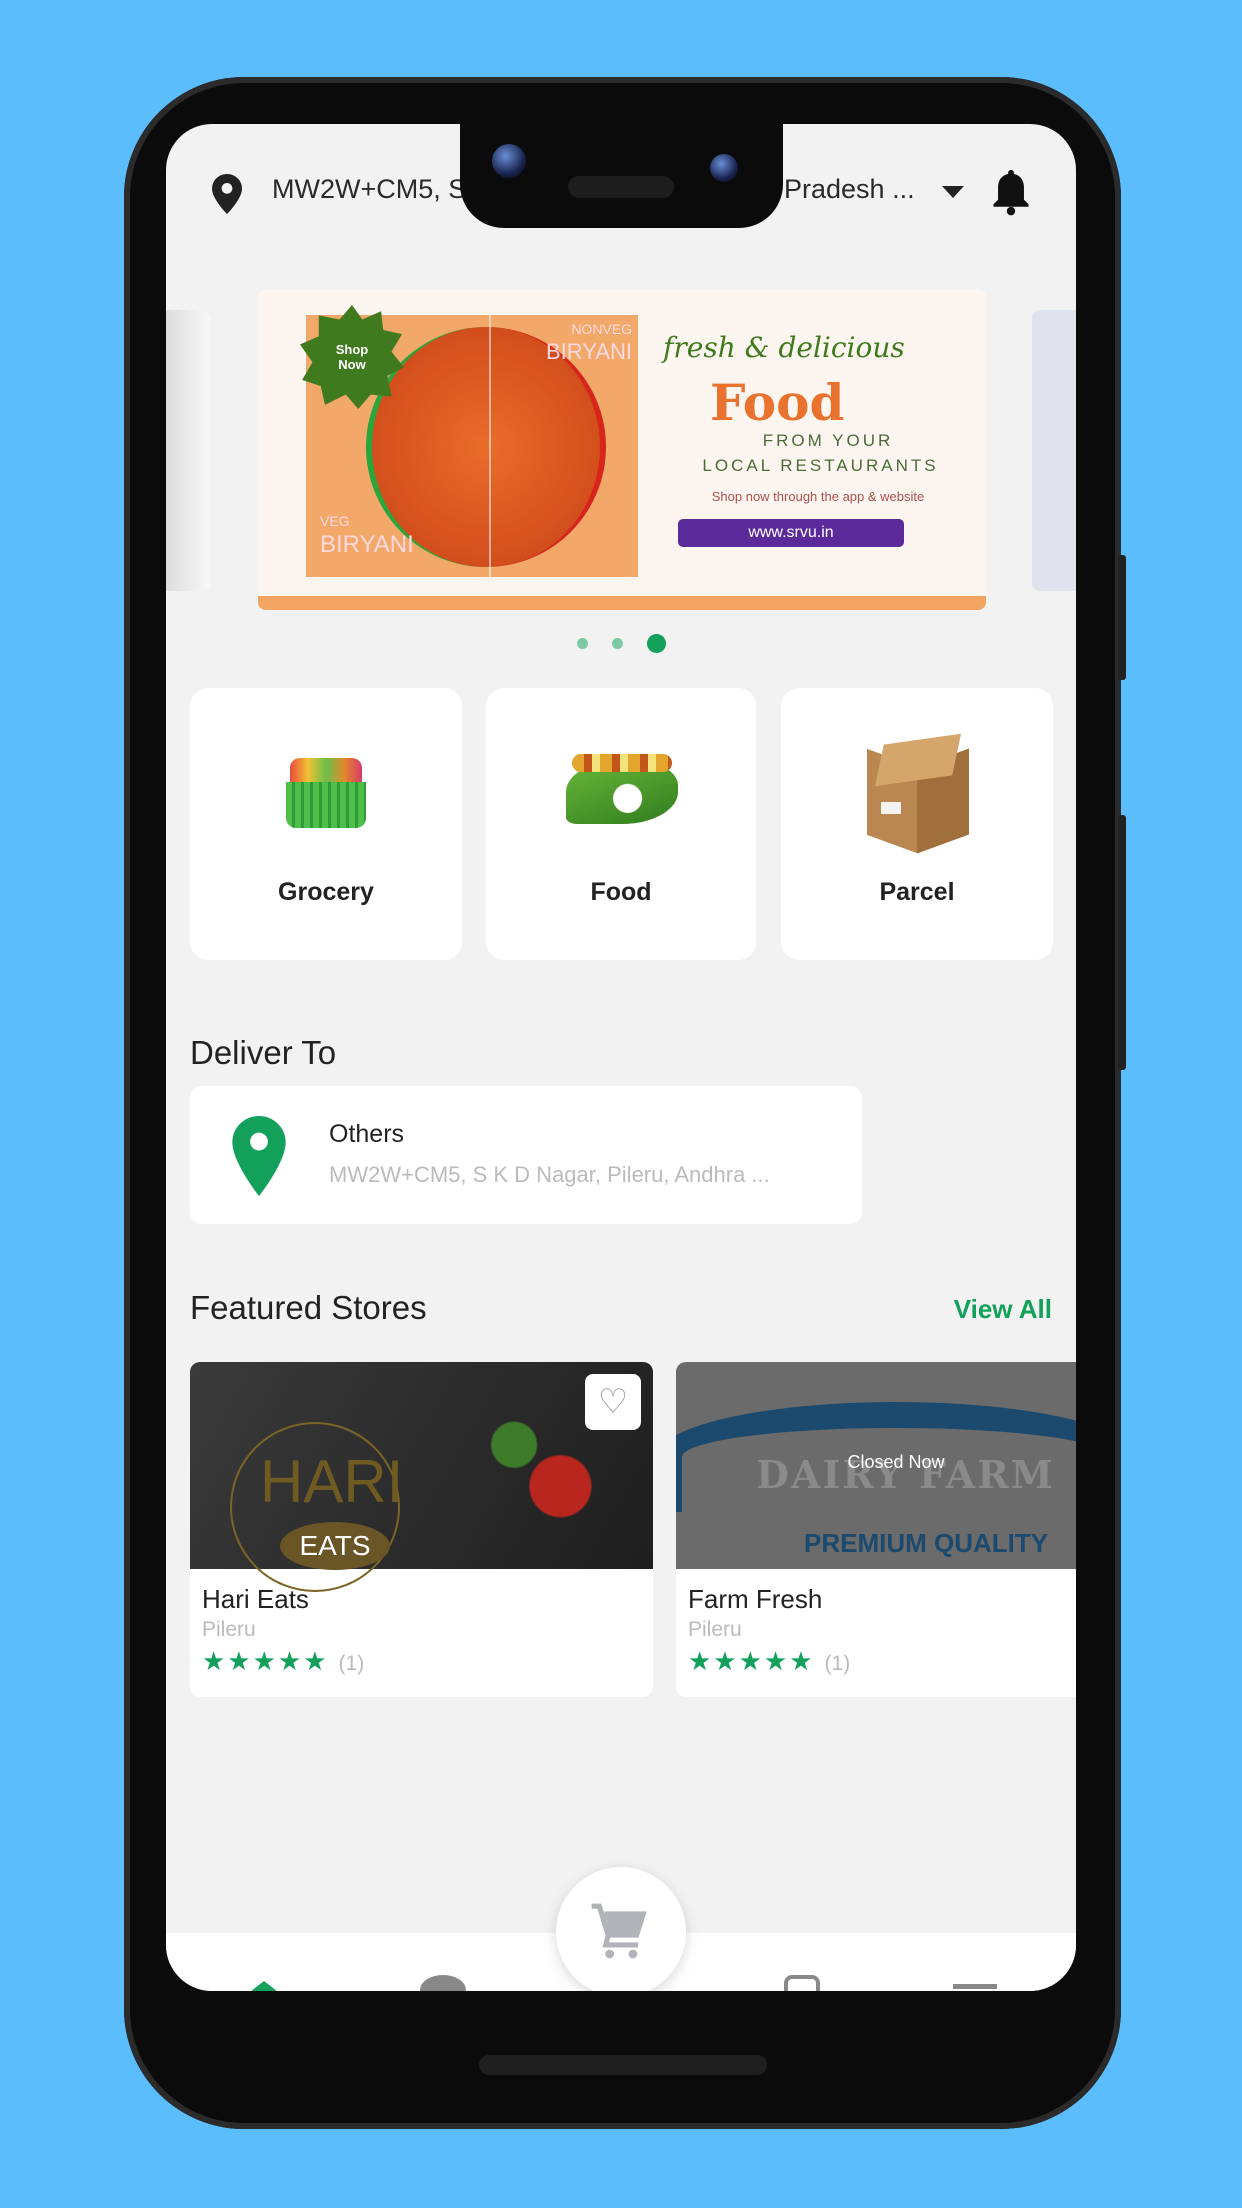  I want to click on front-camera, so click(509, 161).